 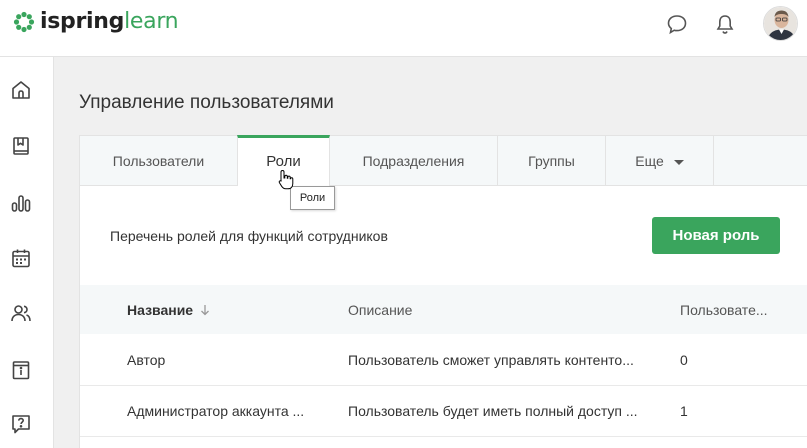 I want to click on column-header-name-label: Название, so click(x=160, y=309).